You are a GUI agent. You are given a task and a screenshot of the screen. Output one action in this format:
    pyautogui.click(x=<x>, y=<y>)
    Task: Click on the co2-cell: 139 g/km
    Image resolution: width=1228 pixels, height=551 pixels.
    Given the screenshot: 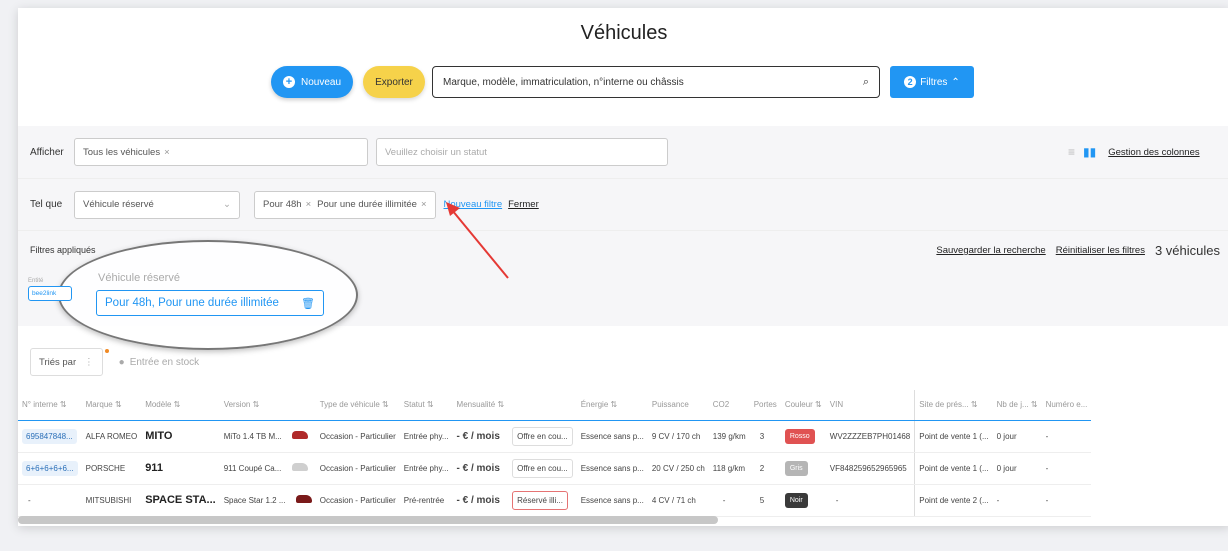 What is the action you would take?
    pyautogui.click(x=729, y=436)
    